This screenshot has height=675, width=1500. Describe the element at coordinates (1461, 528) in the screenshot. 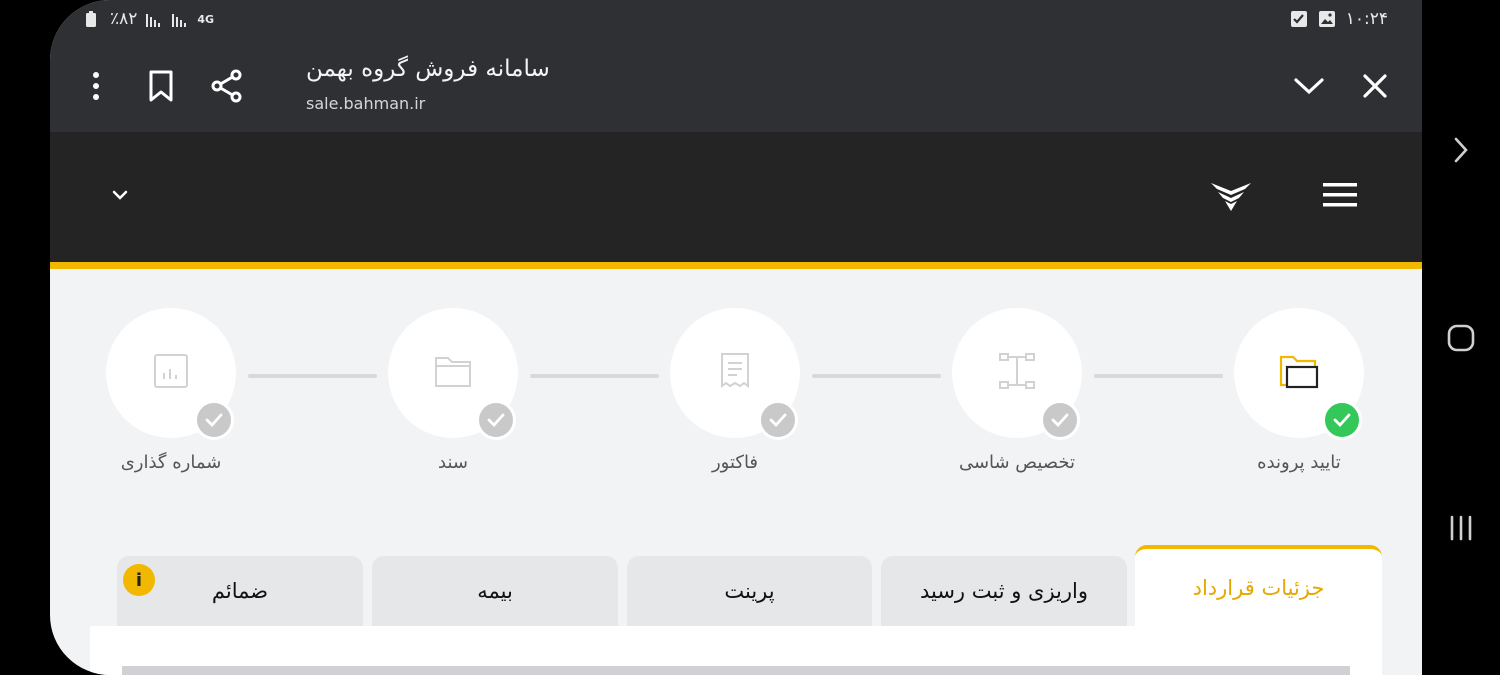

I see `recent-apps-icon` at that location.